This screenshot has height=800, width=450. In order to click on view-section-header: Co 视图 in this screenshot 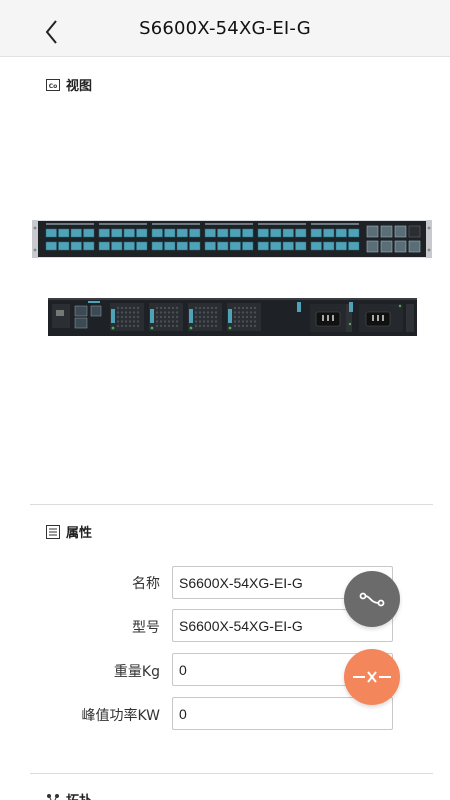, I will do `click(69, 84)`.